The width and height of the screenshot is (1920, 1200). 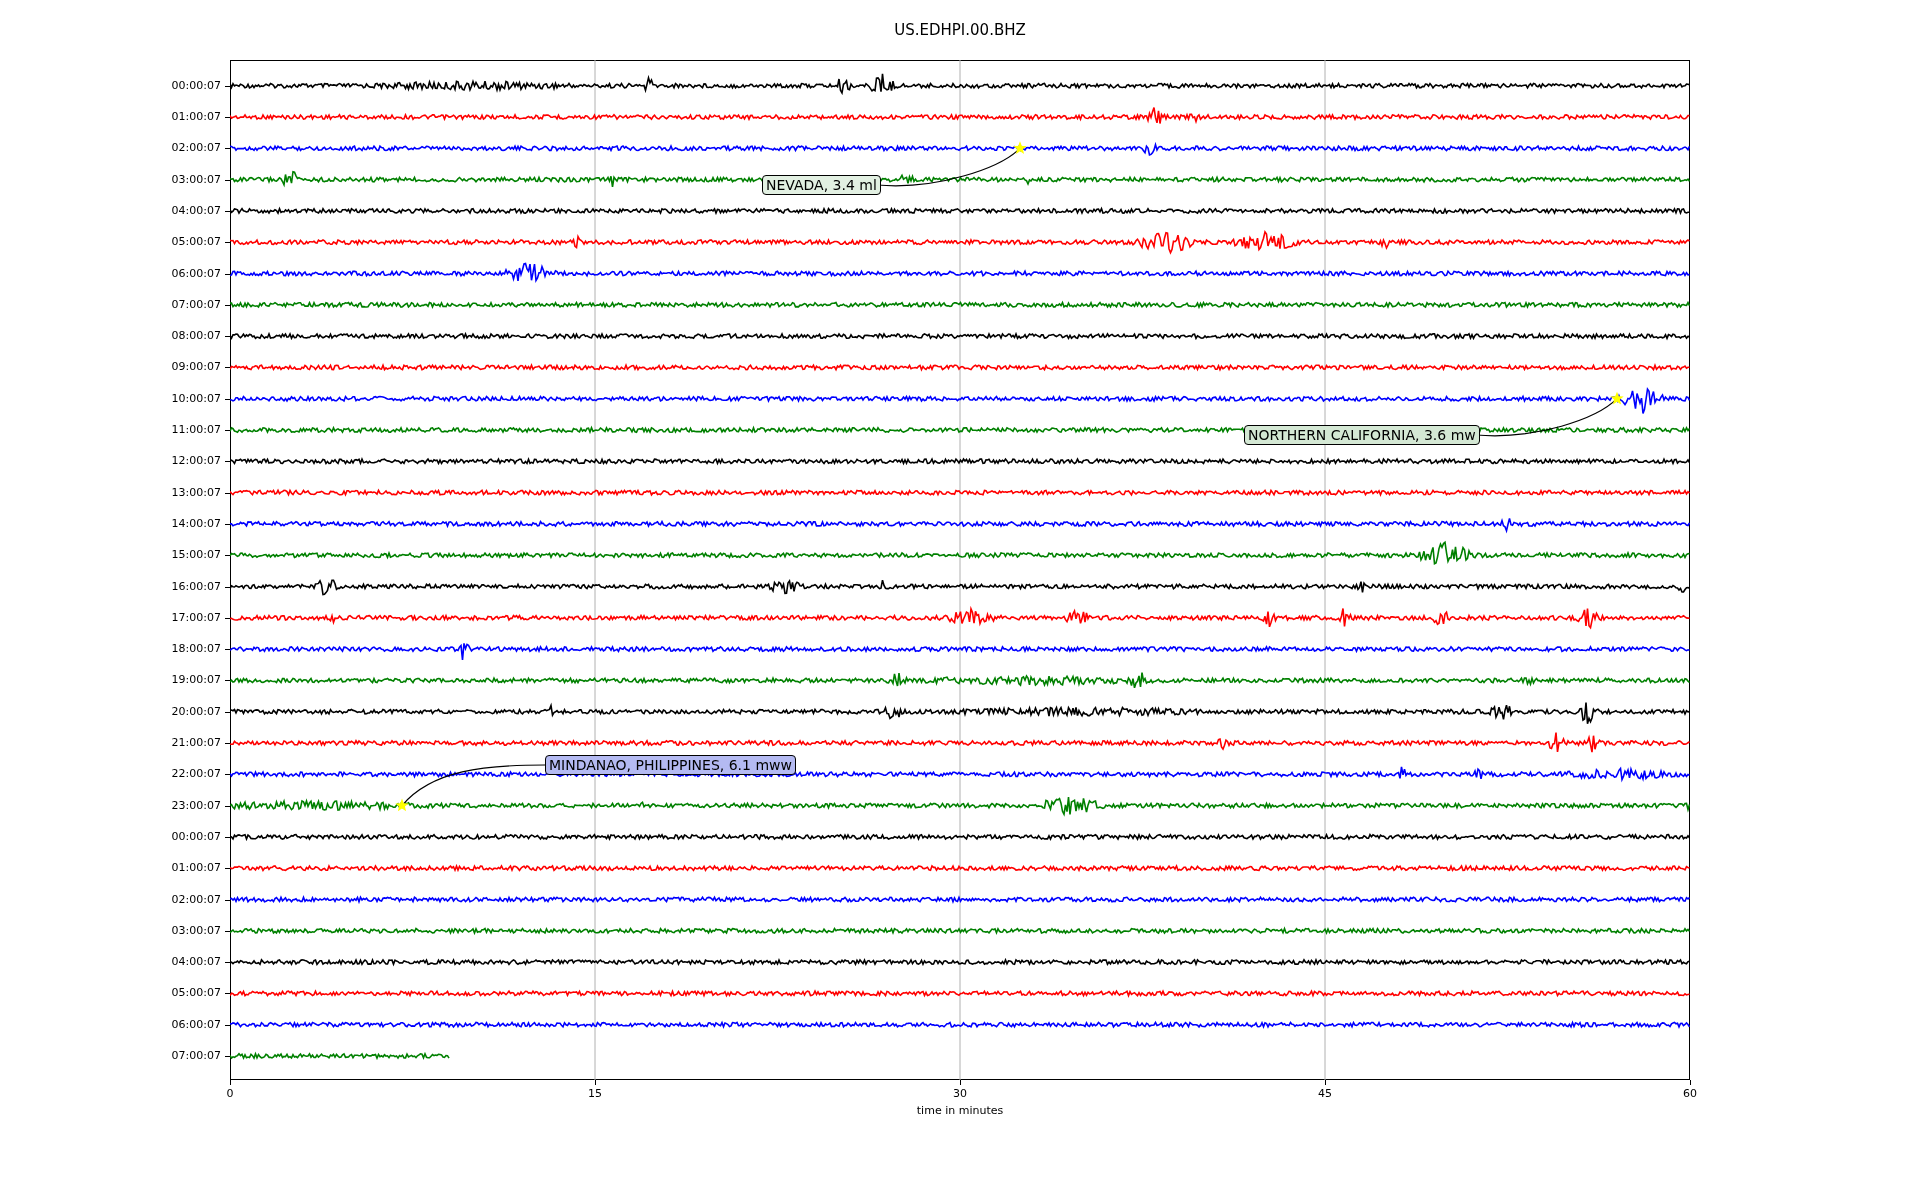 What do you see at coordinates (196, 586) in the screenshot?
I see `row-time-label: 16:00:07` at bounding box center [196, 586].